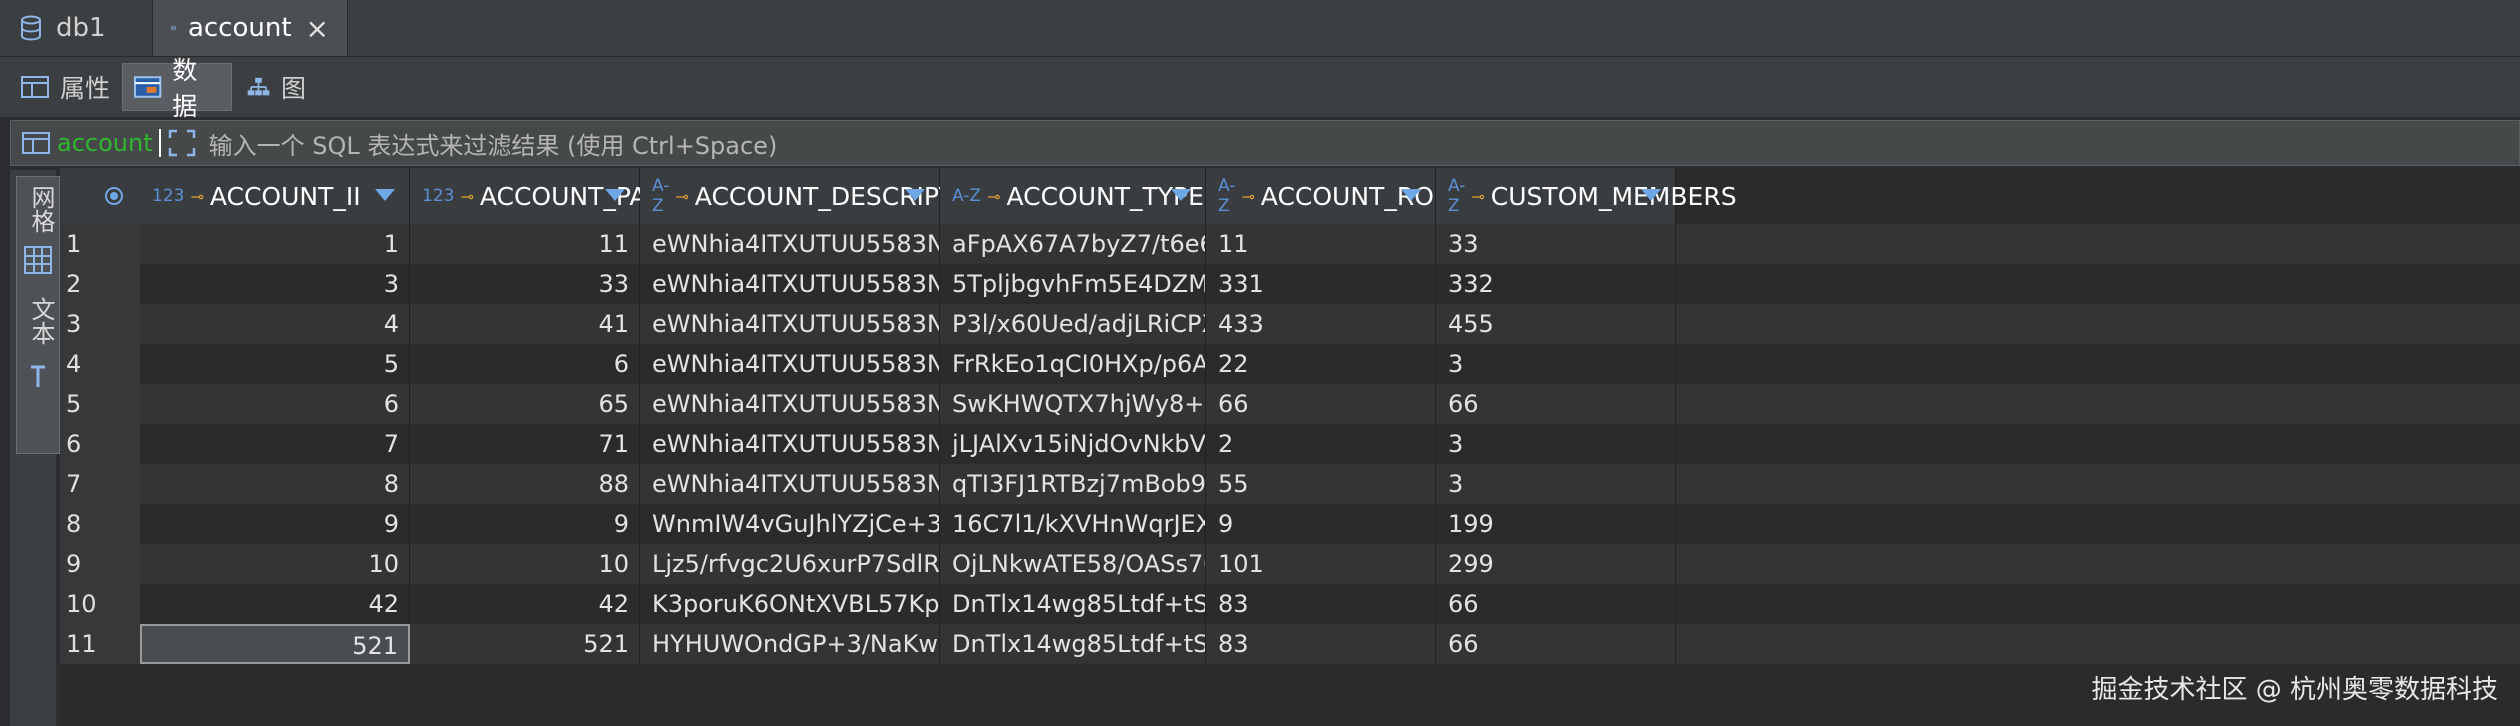  Describe the element at coordinates (525, 404) in the screenshot. I see `table-cell: 65` at that location.